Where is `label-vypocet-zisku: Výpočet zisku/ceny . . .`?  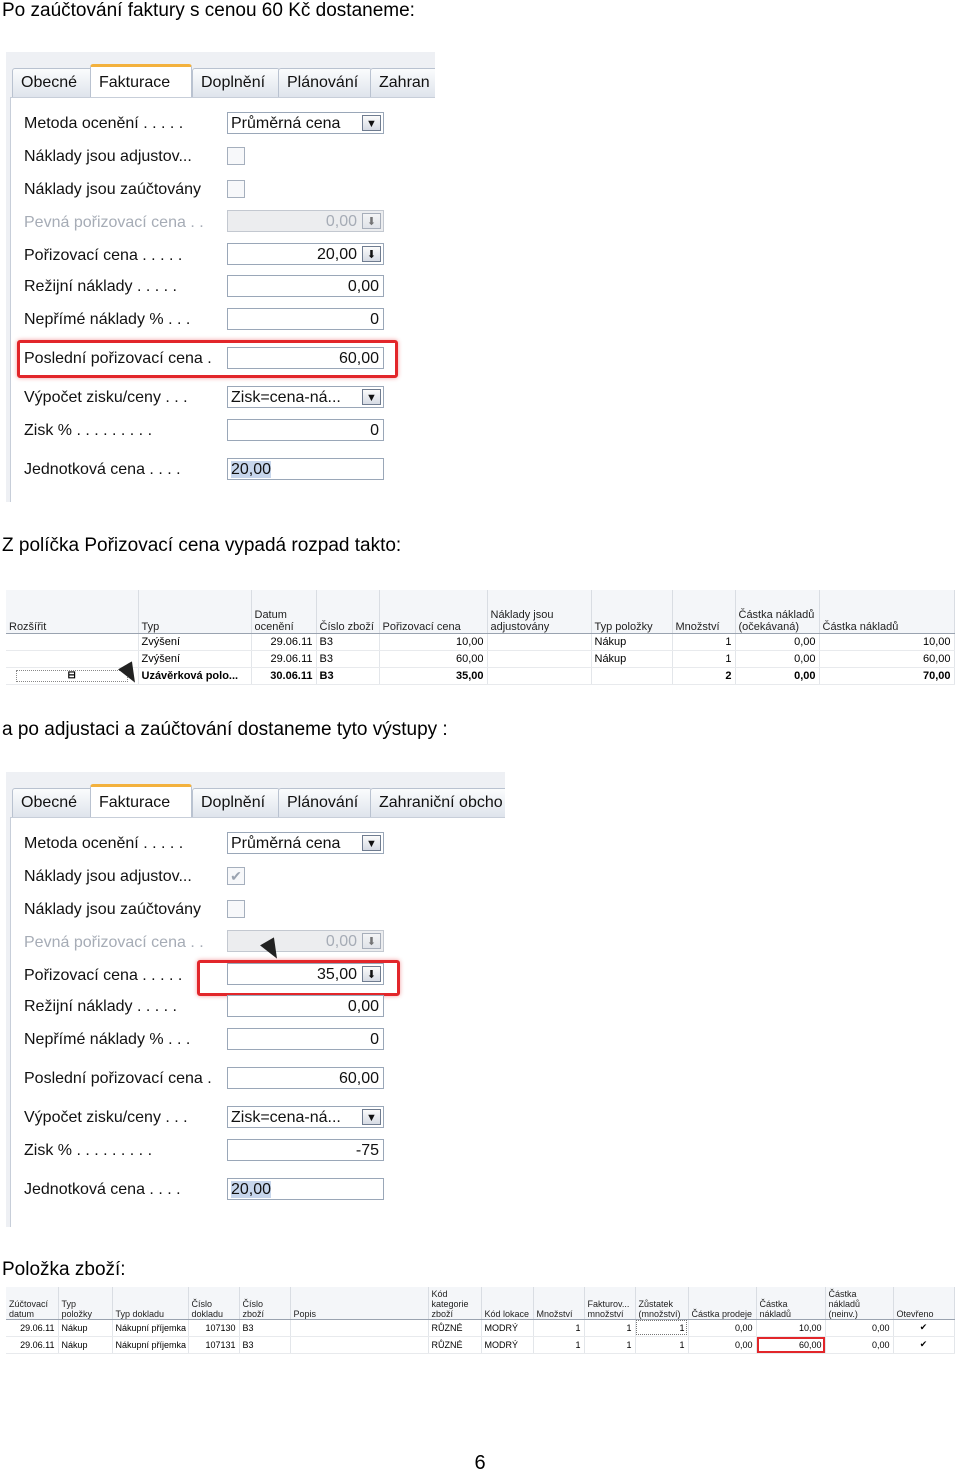 label-vypocet-zisku: Výpočet zisku/ceny . . . is located at coordinates (106, 397).